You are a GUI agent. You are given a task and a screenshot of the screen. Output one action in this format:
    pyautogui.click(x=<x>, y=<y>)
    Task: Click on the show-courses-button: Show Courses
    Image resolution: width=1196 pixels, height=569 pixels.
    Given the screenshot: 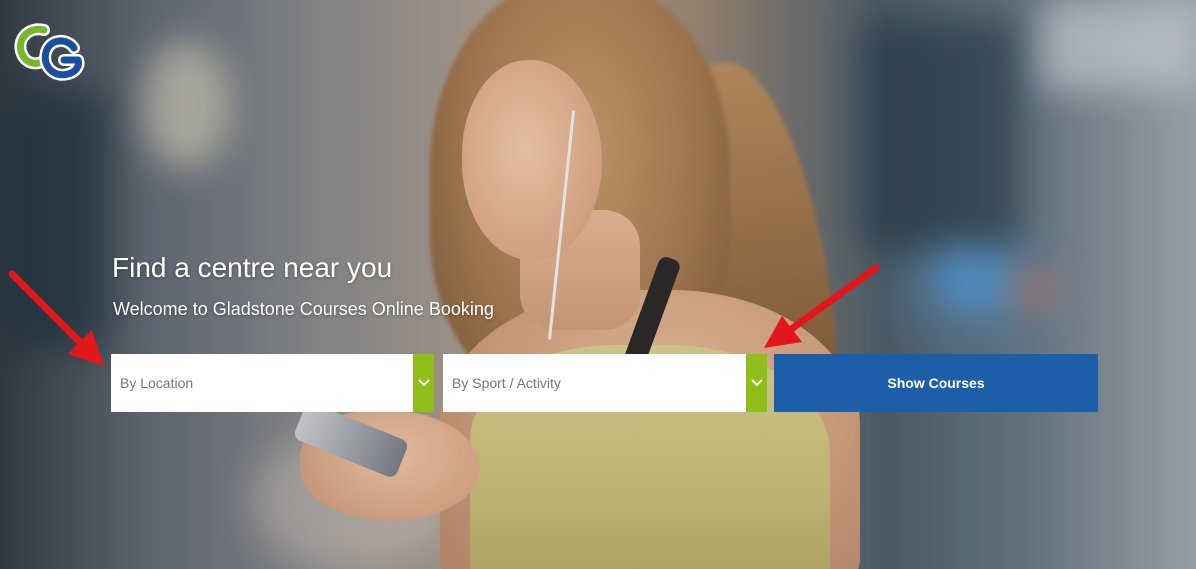 What is the action you would take?
    pyautogui.click(x=936, y=383)
    